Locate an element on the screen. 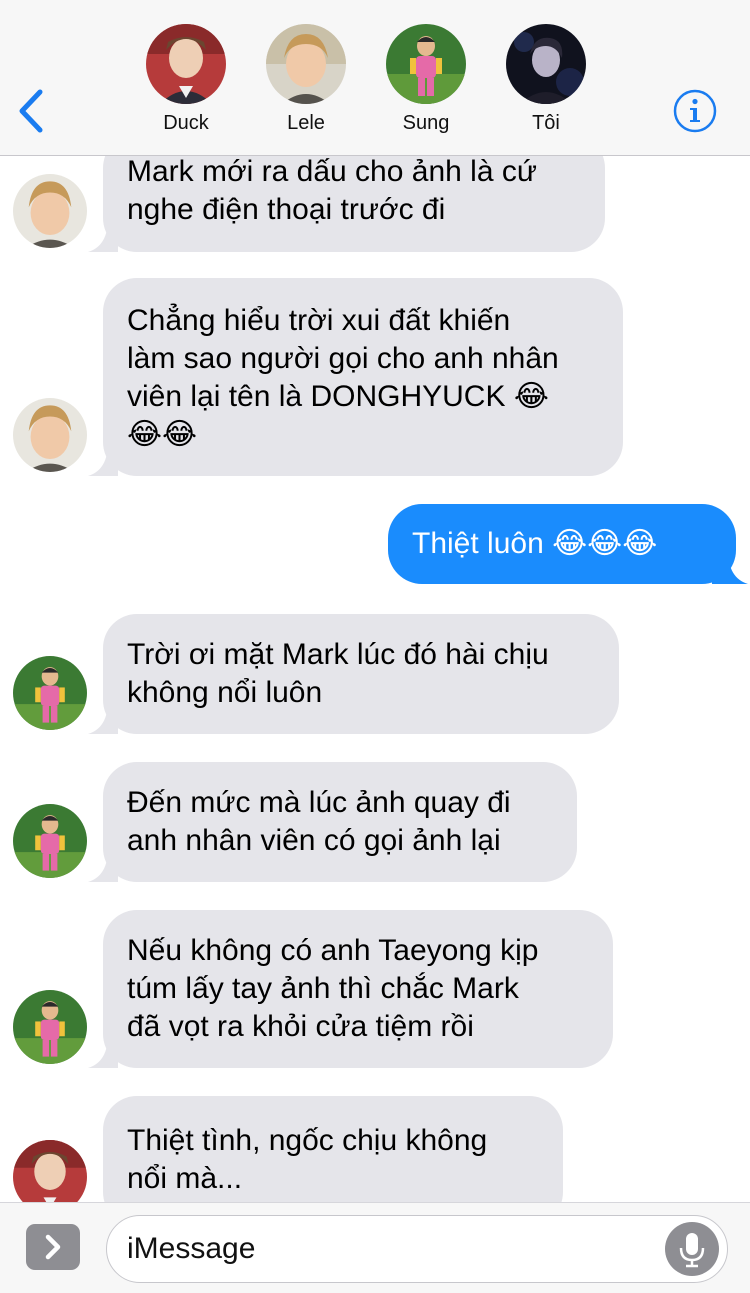 The width and height of the screenshot is (750, 1293). message-text: nghe điện thoại trước đi is located at coordinates (286, 209).